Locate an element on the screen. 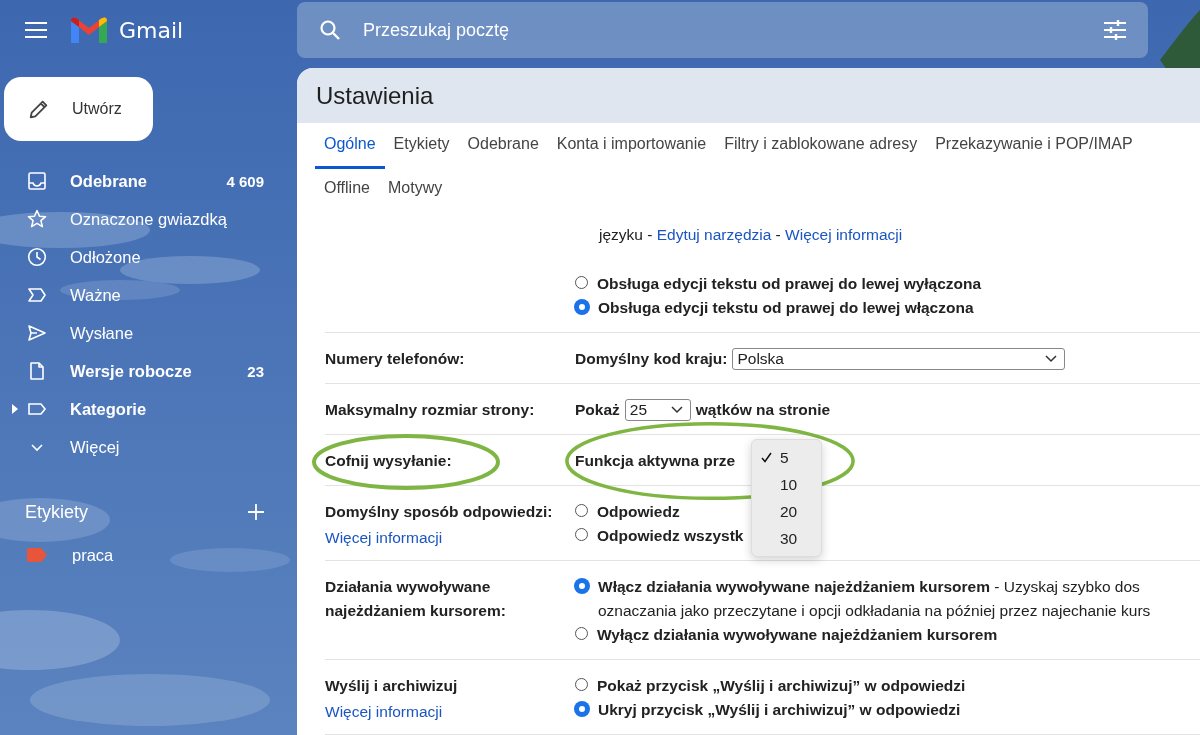 This screenshot has width=1200, height=735. setting-label: Domyślny sposób odpowiedzi: is located at coordinates (439, 512).